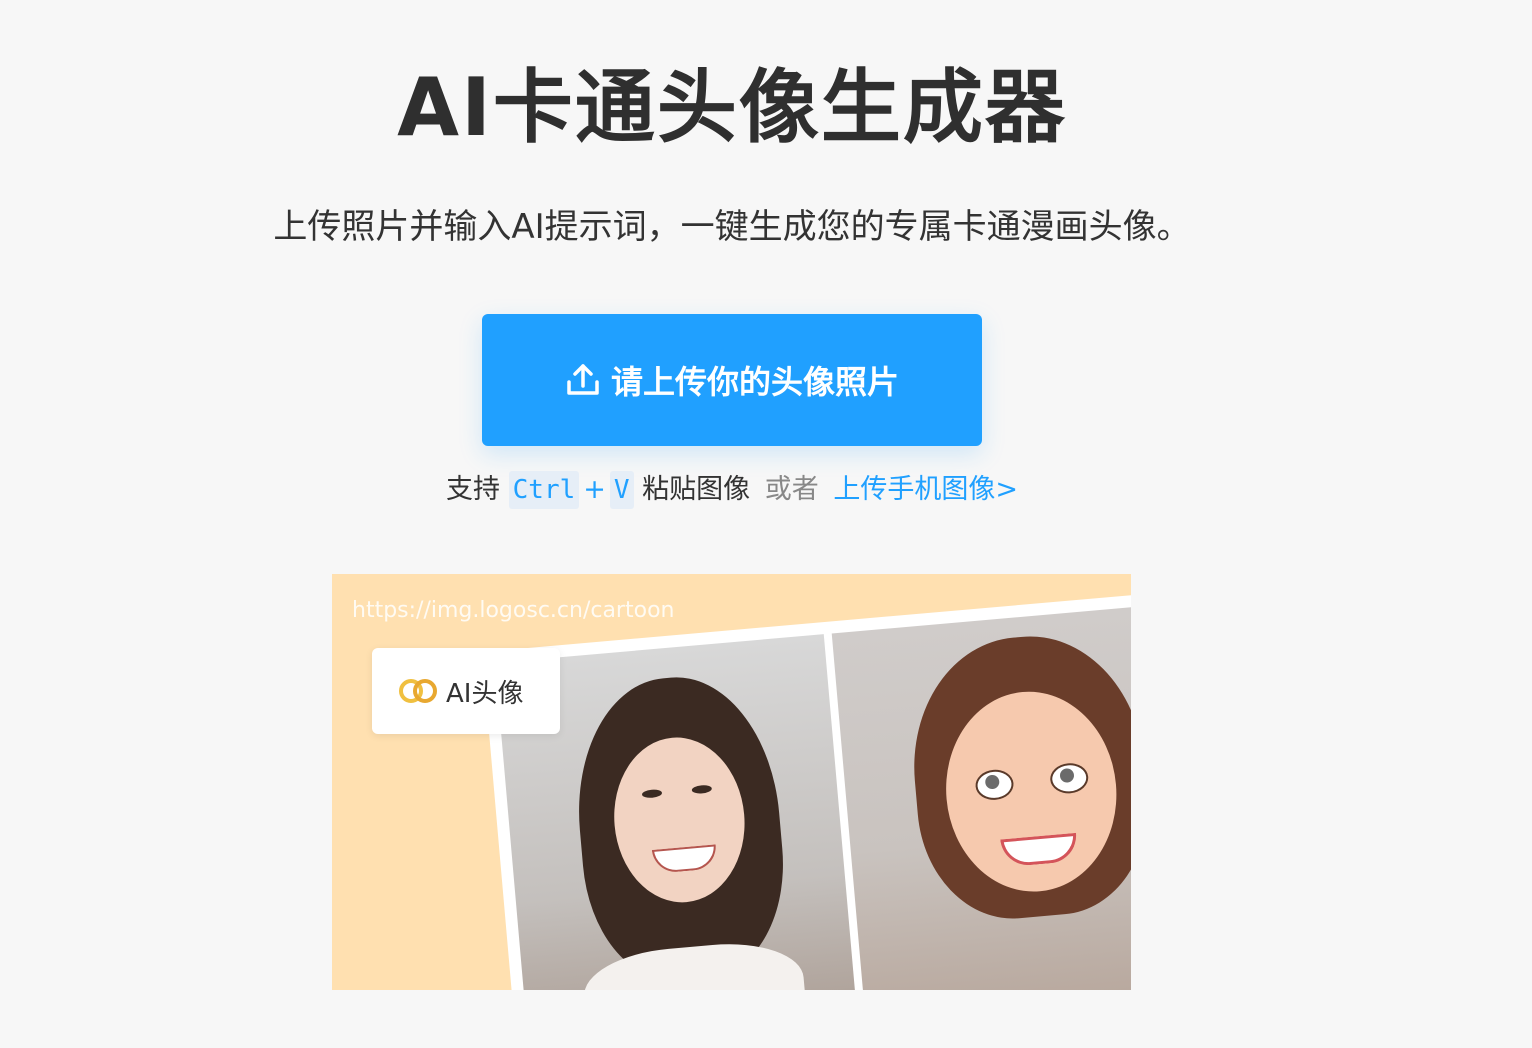 This screenshot has width=1532, height=1048. Describe the element at coordinates (544, 490) in the screenshot. I see `ctrl-key: Ctrl` at that location.